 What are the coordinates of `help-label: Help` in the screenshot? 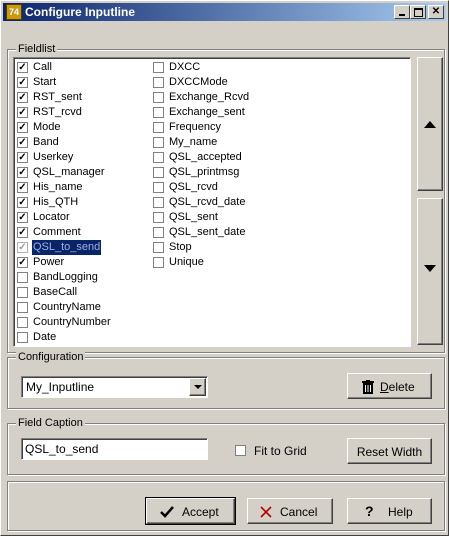 It's located at (400, 512).